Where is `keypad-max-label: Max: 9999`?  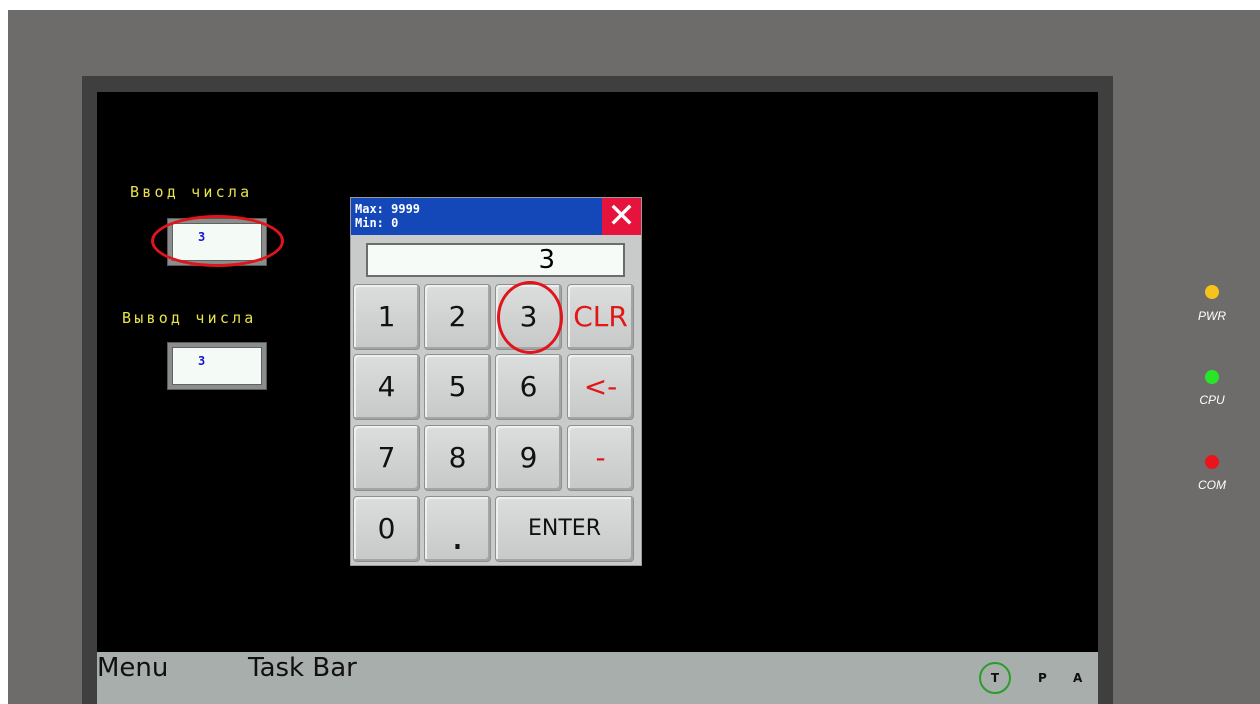 keypad-max-label: Max: 9999 is located at coordinates (388, 209).